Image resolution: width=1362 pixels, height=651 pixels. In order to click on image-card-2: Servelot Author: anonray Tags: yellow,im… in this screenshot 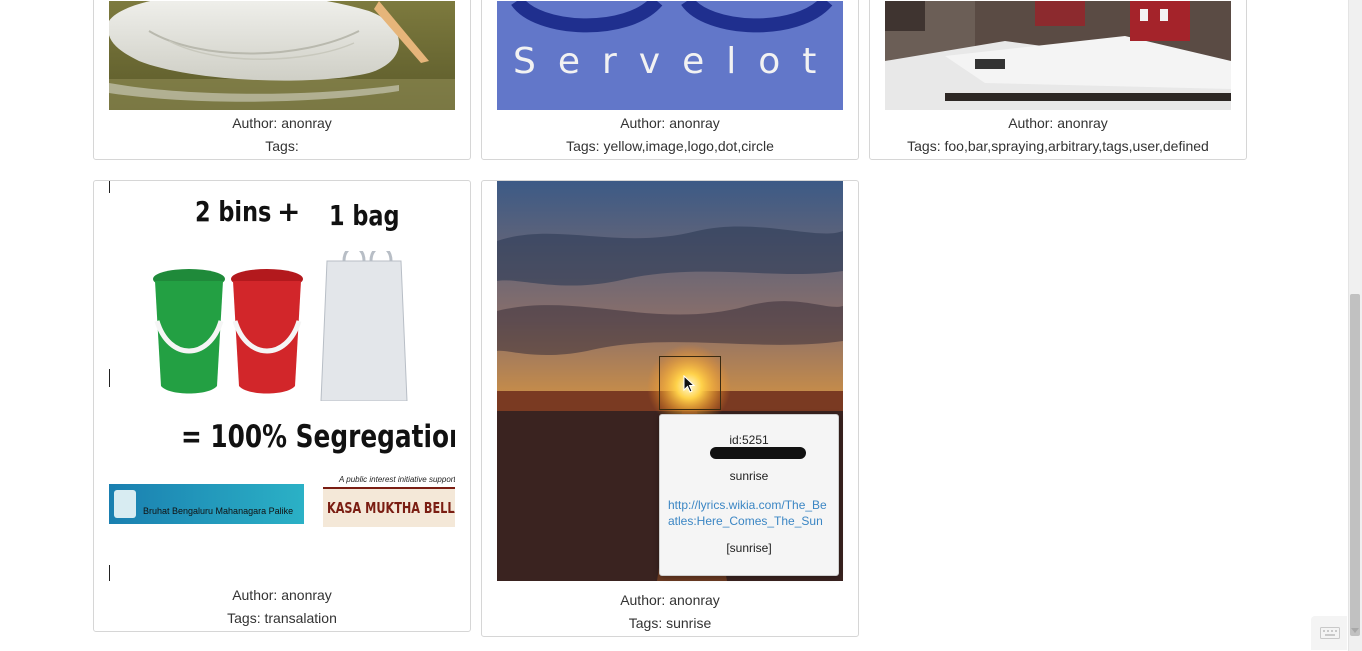, I will do `click(670, 80)`.